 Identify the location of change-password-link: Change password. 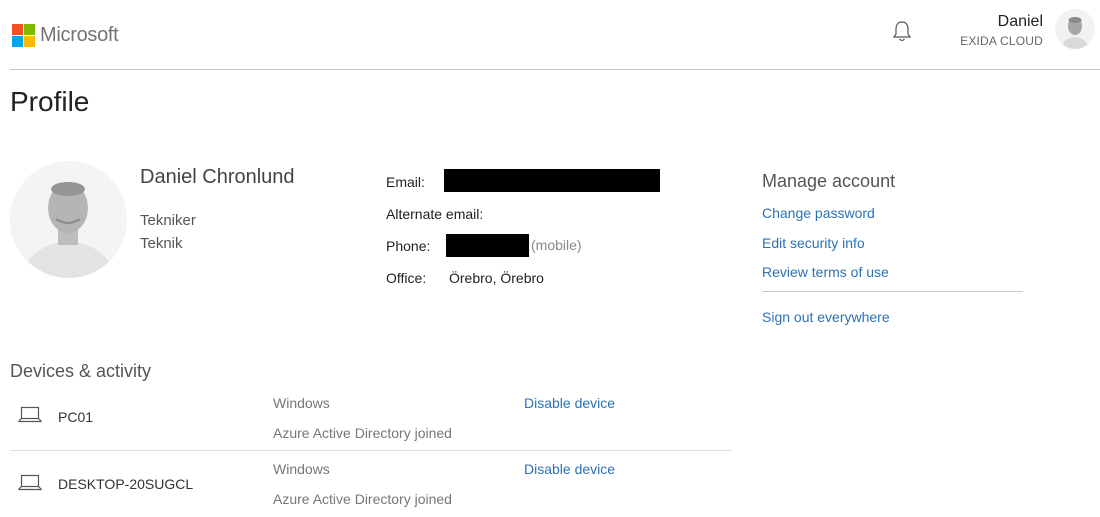
(818, 213).